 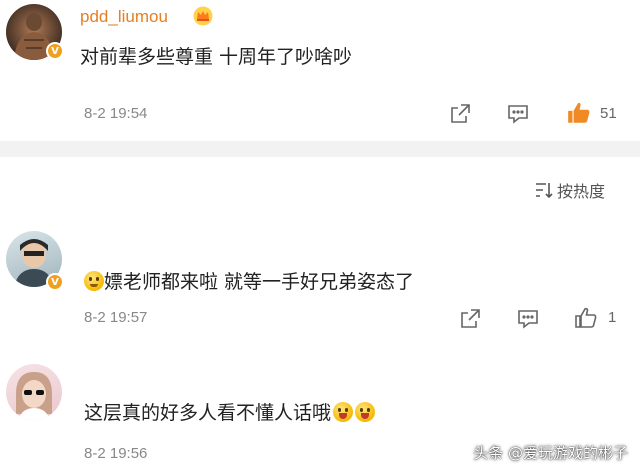 What do you see at coordinates (94, 281) in the screenshot?
I see `smile-emoji-icon` at bounding box center [94, 281].